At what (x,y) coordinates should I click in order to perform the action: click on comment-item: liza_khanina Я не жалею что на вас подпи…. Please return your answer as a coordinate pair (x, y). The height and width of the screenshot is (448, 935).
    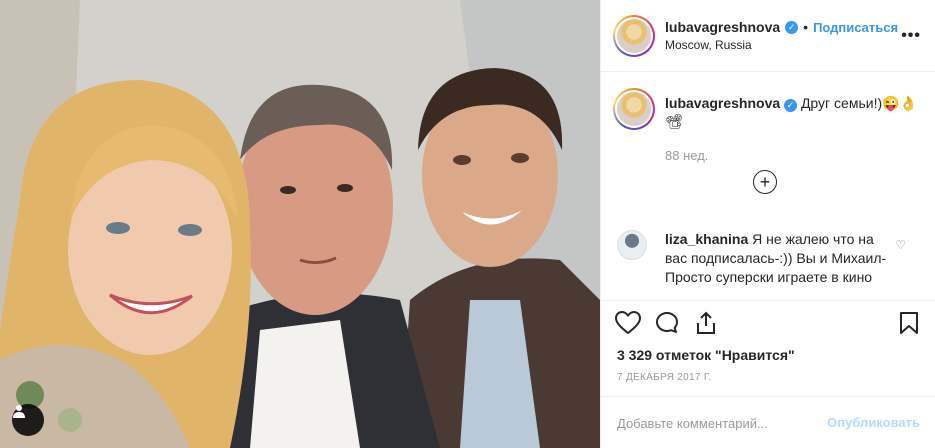
    Looking at the image, I should click on (776, 258).